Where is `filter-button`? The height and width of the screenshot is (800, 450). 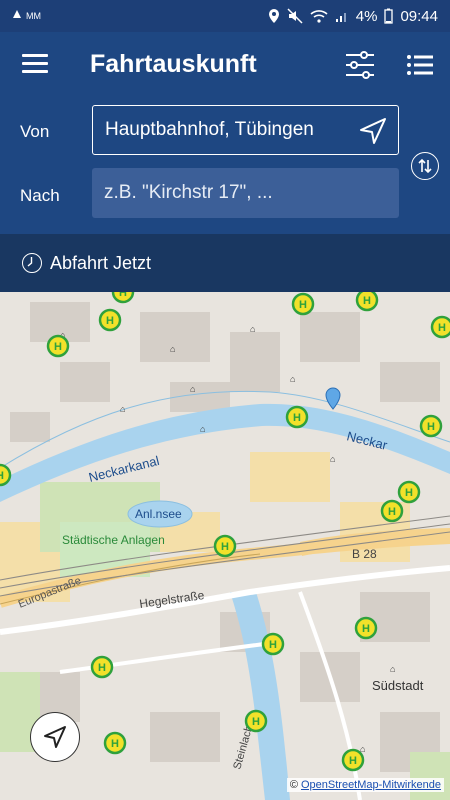 filter-button is located at coordinates (360, 65).